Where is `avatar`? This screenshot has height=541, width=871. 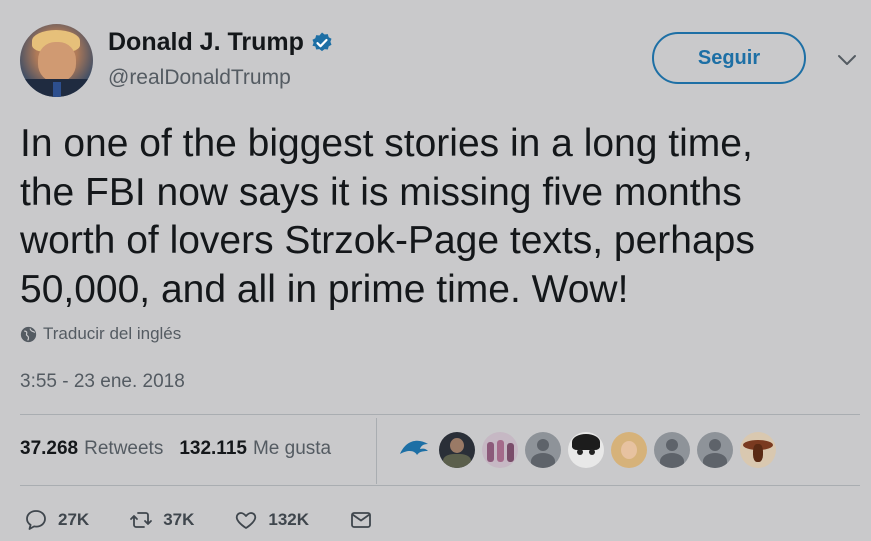 avatar is located at coordinates (56, 60).